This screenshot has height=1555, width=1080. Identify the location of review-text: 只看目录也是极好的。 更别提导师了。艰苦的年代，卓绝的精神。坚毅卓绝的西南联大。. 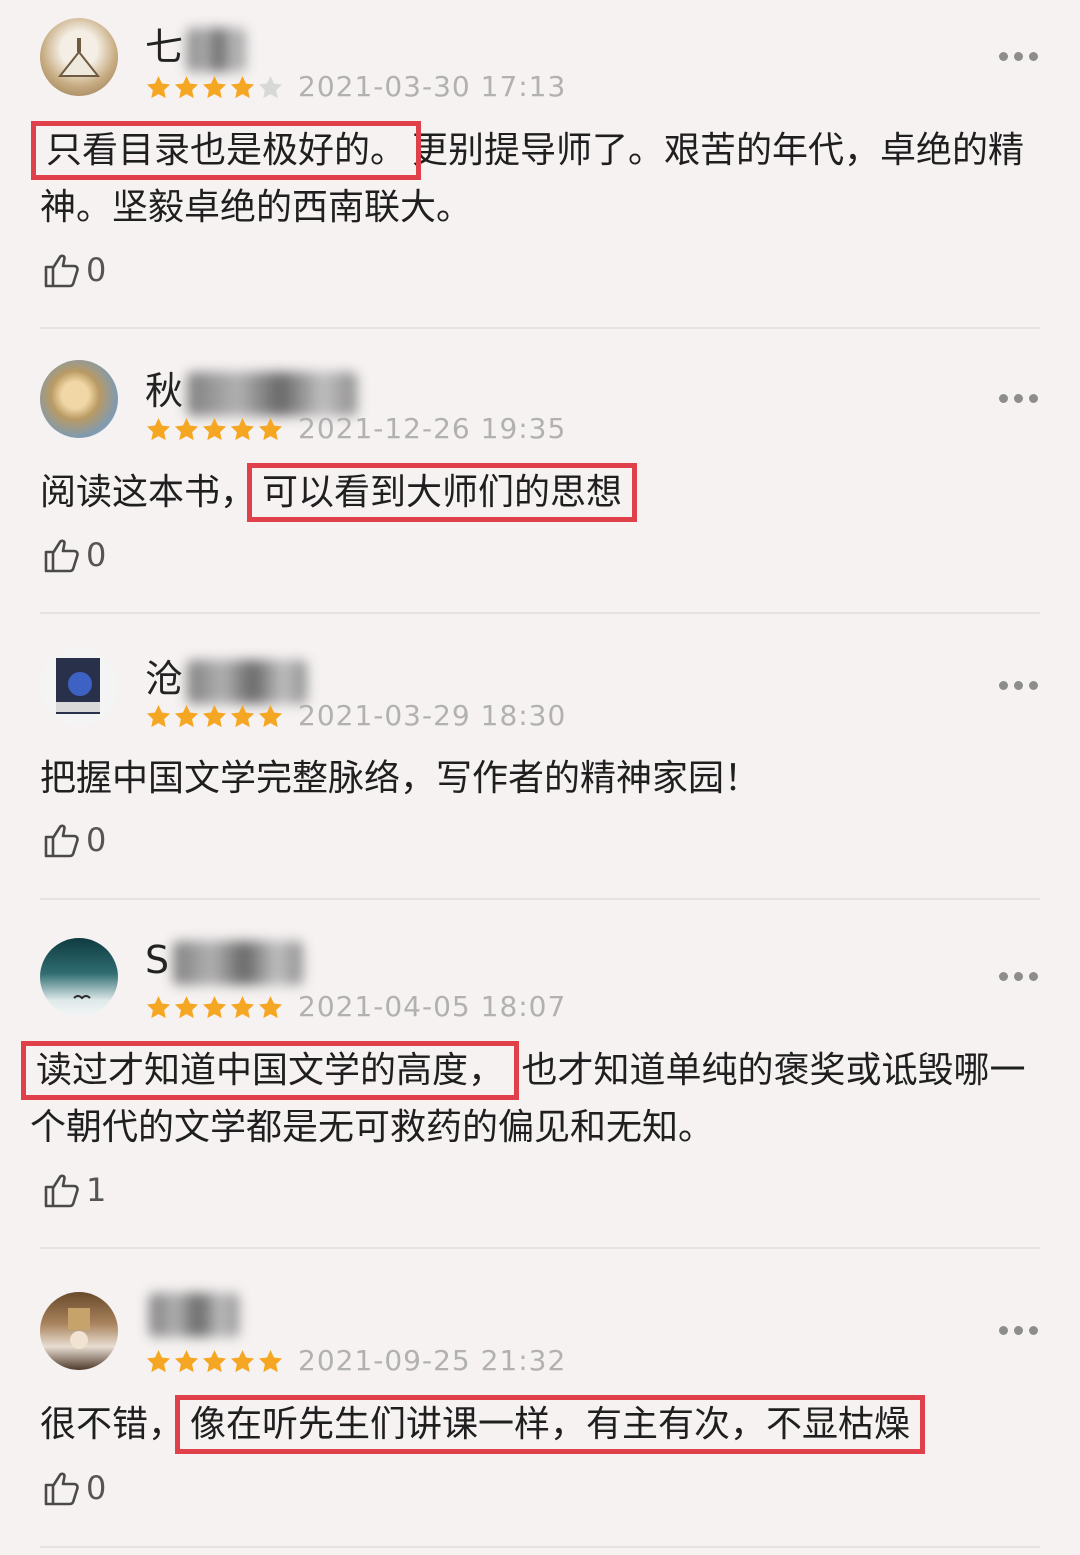
(535, 178).